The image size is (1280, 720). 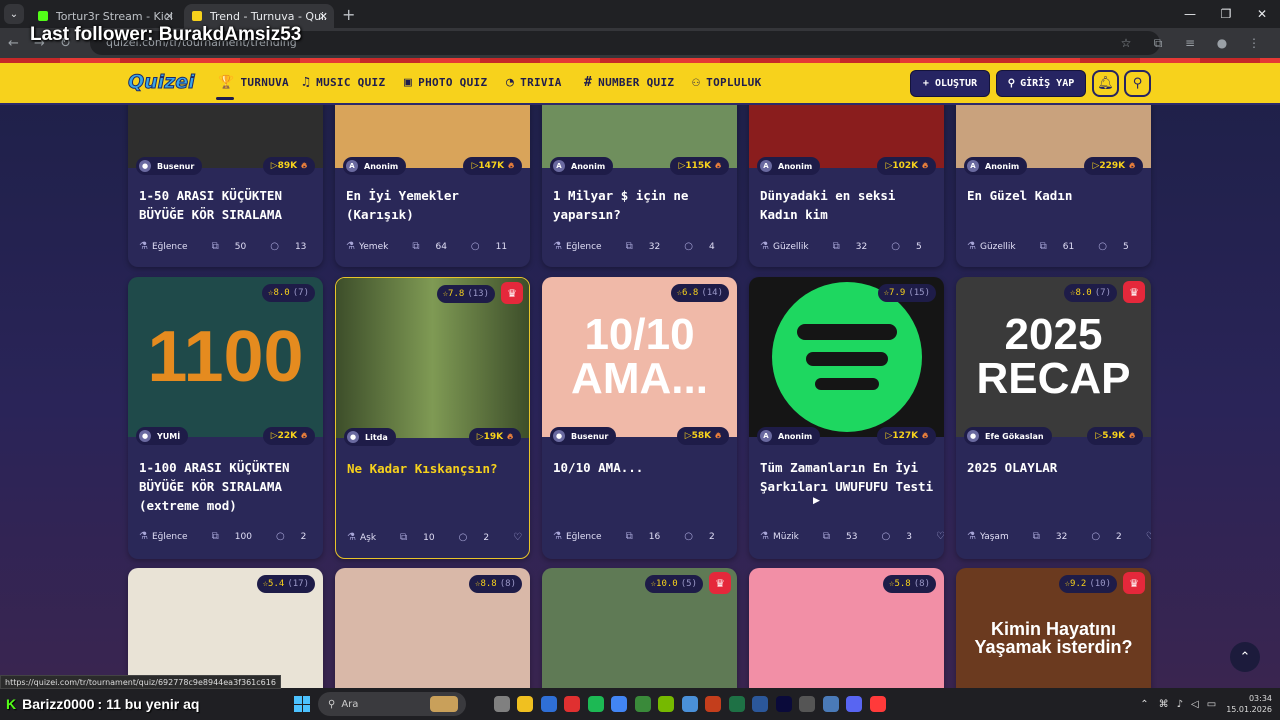 I want to click on nav-photo-quiz: ▣ PHOTO QUIZ, so click(x=445, y=82).